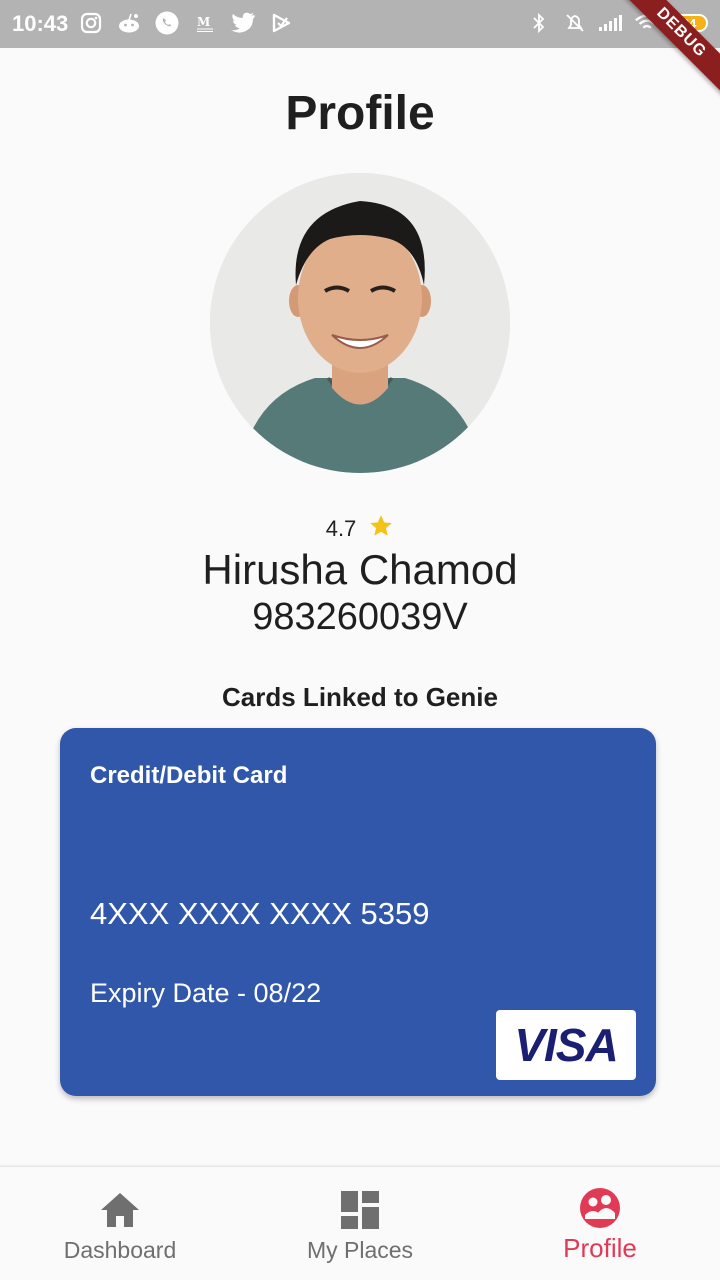  Describe the element at coordinates (381, 528) in the screenshot. I see `star-icon` at that location.